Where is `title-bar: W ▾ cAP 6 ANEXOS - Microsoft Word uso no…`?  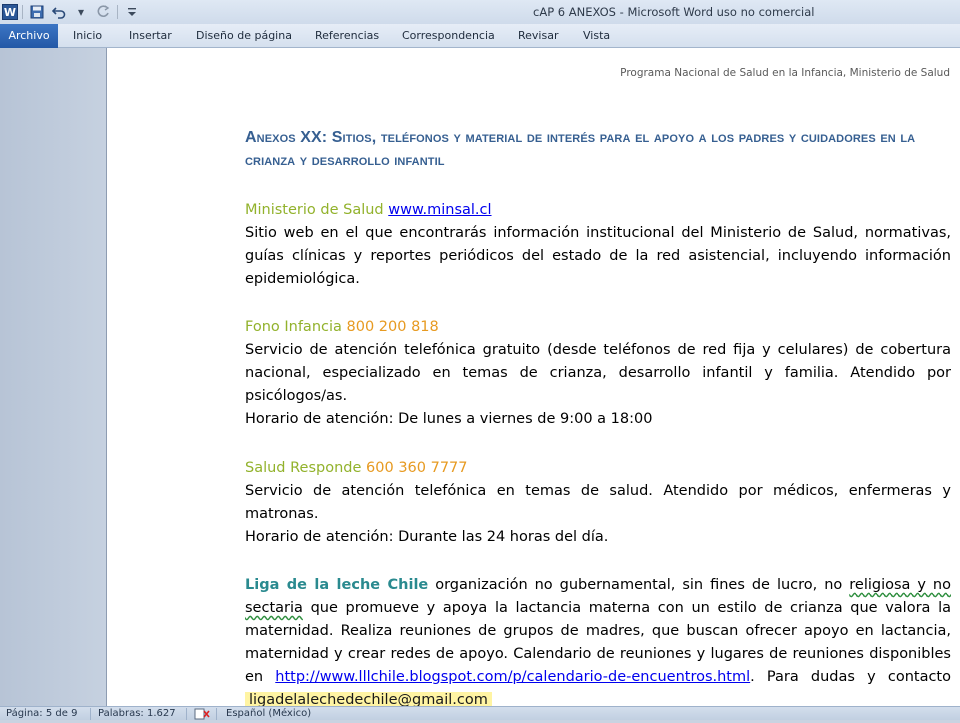
title-bar: W ▾ cAP 6 ANEXOS - Microsoft Word uso no… is located at coordinates (480, 12).